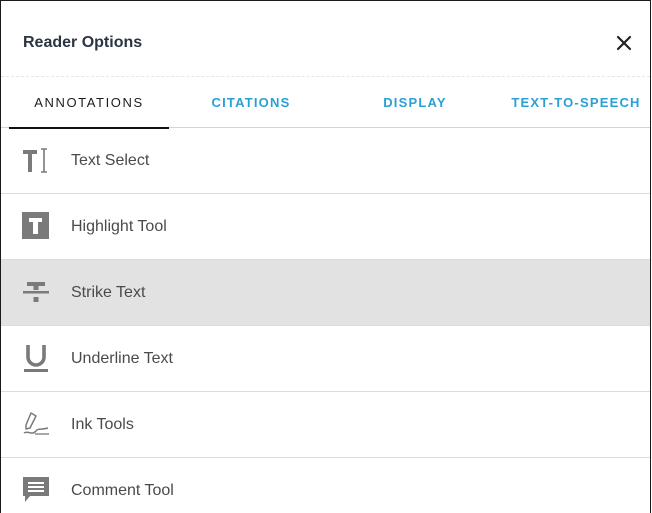 Image resolution: width=652 pixels, height=513 pixels. I want to click on close-icon, so click(624, 43).